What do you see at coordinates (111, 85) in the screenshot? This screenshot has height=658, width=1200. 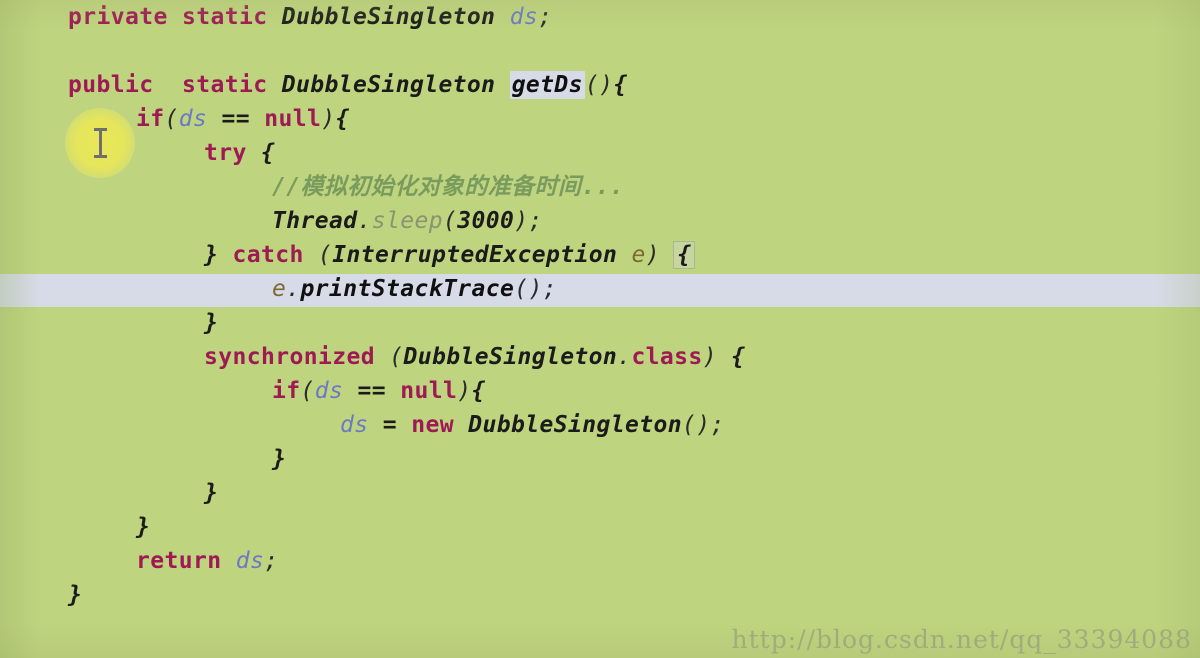 I see `code-token: public` at bounding box center [111, 85].